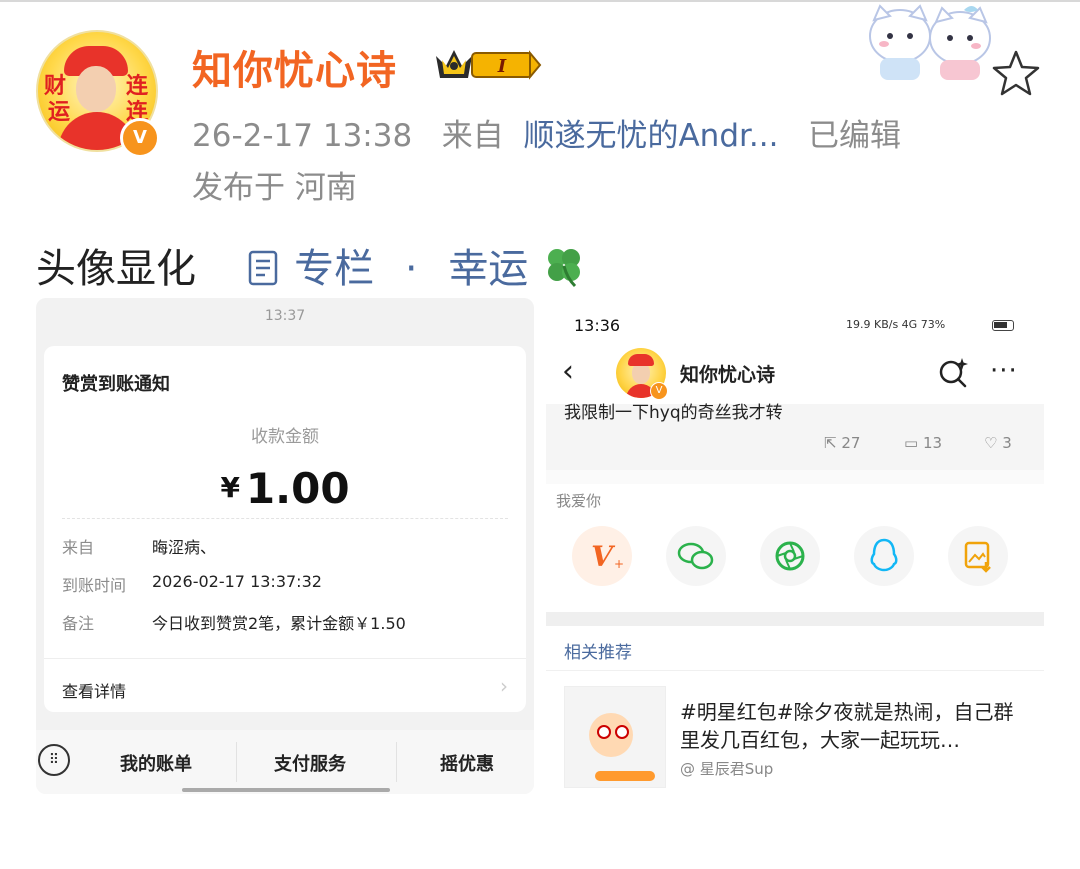 Image resolution: width=1080 pixels, height=869 pixels. I want to click on like-icon: ♡, so click(991, 443).